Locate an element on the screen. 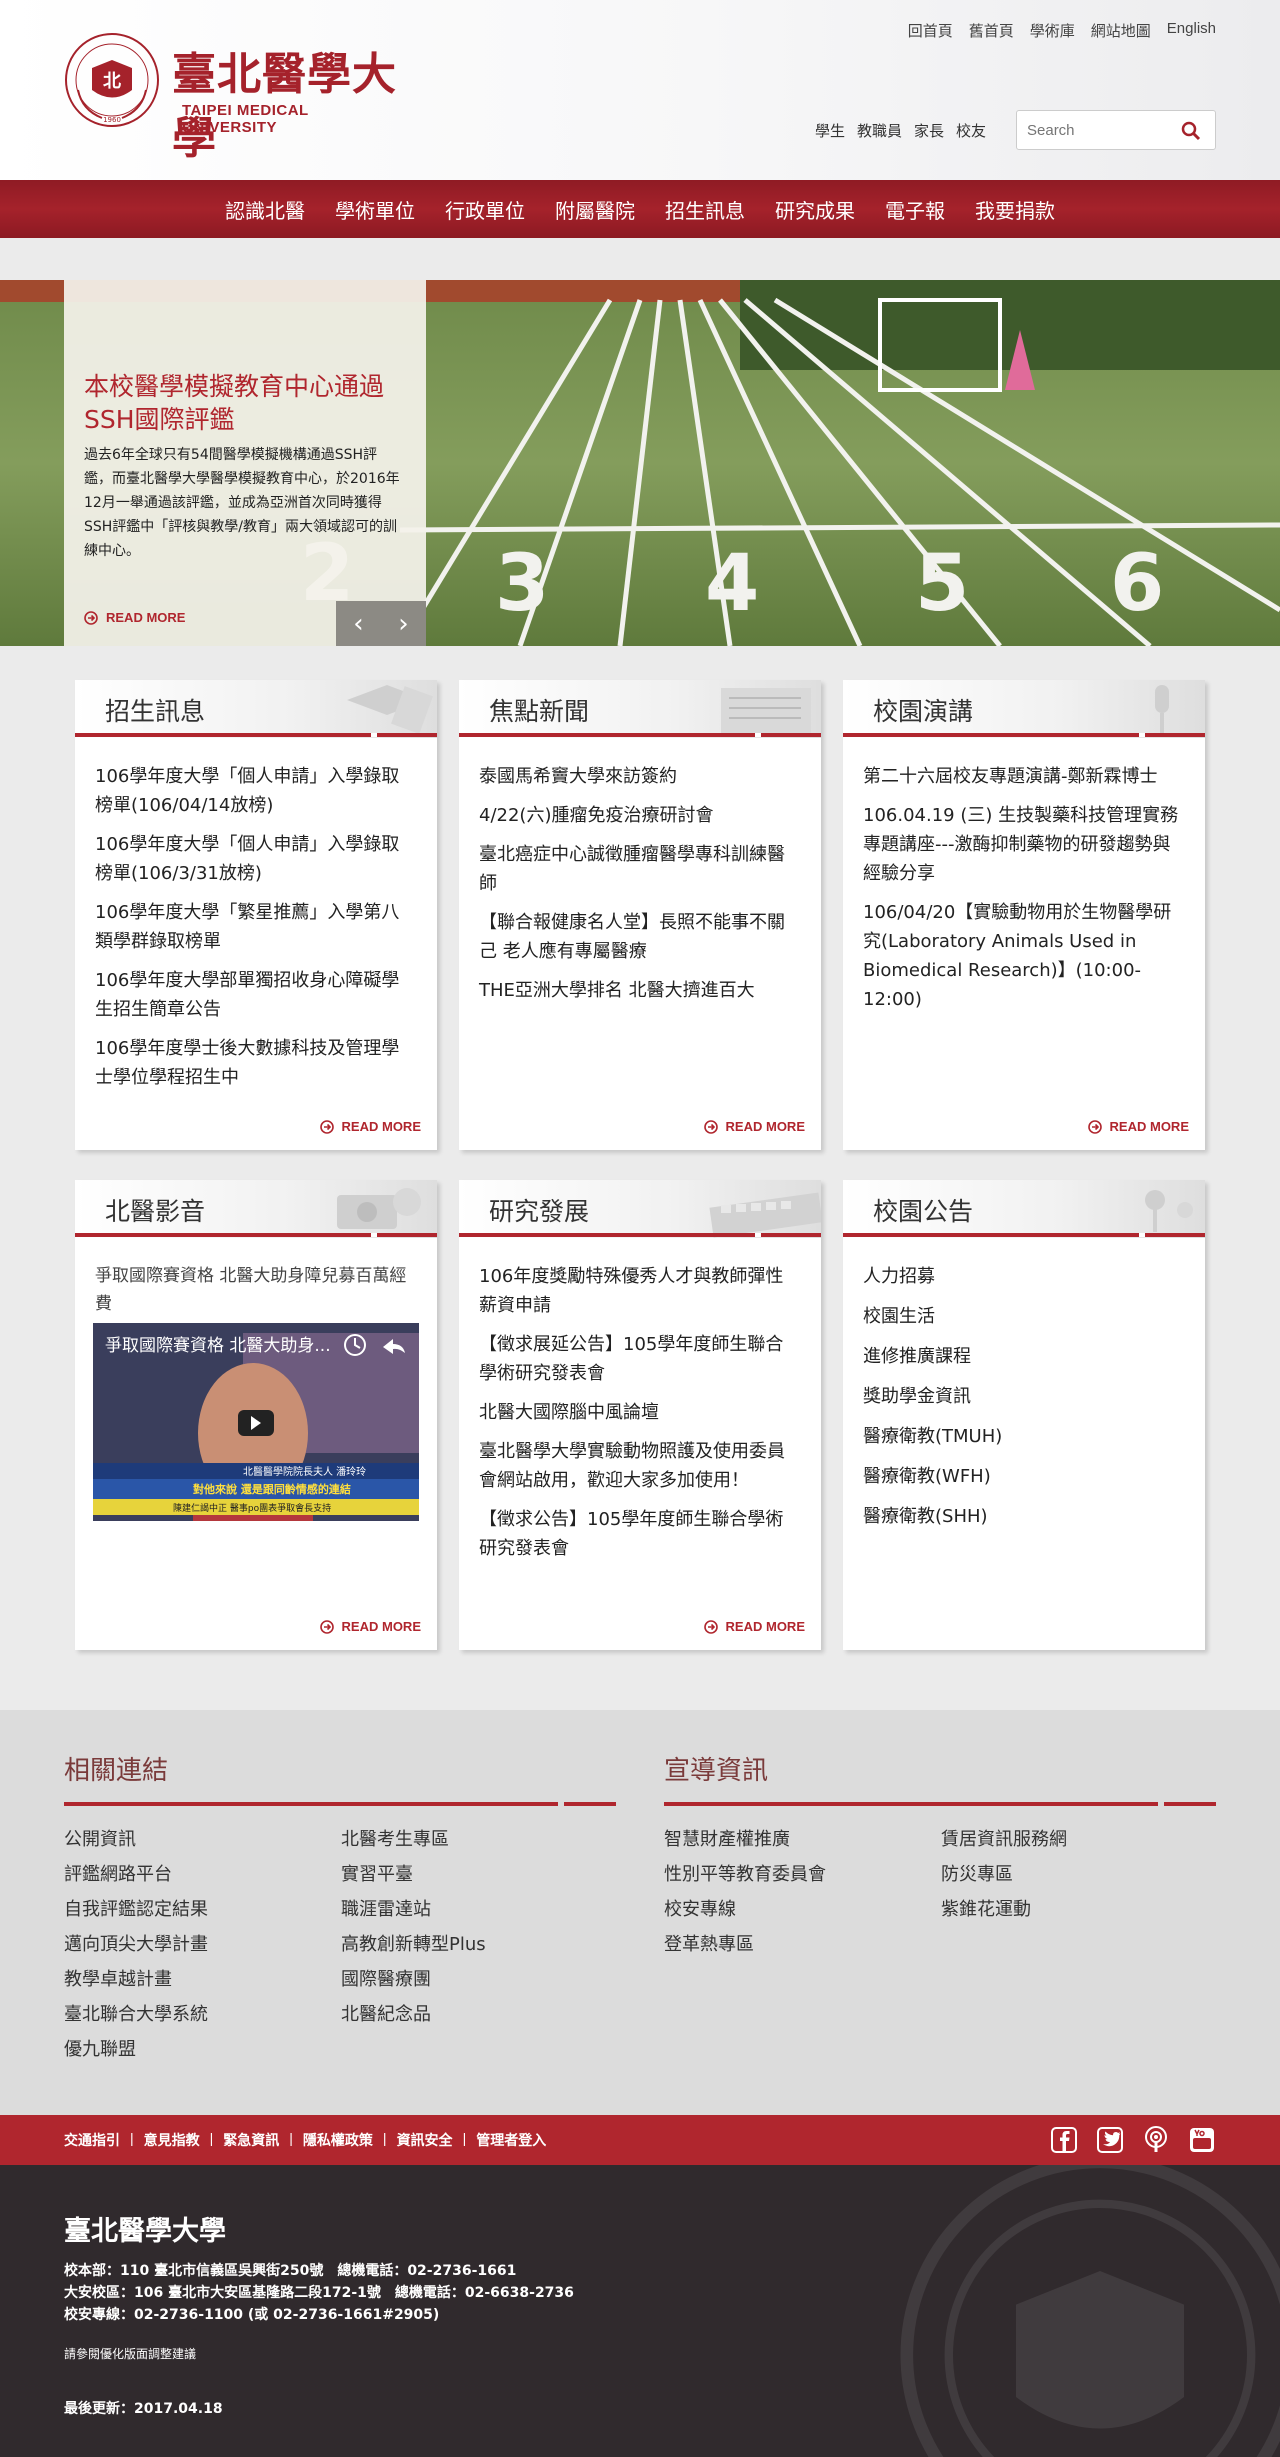  nav-hospitals: 附屬醫院 is located at coordinates (595, 209).